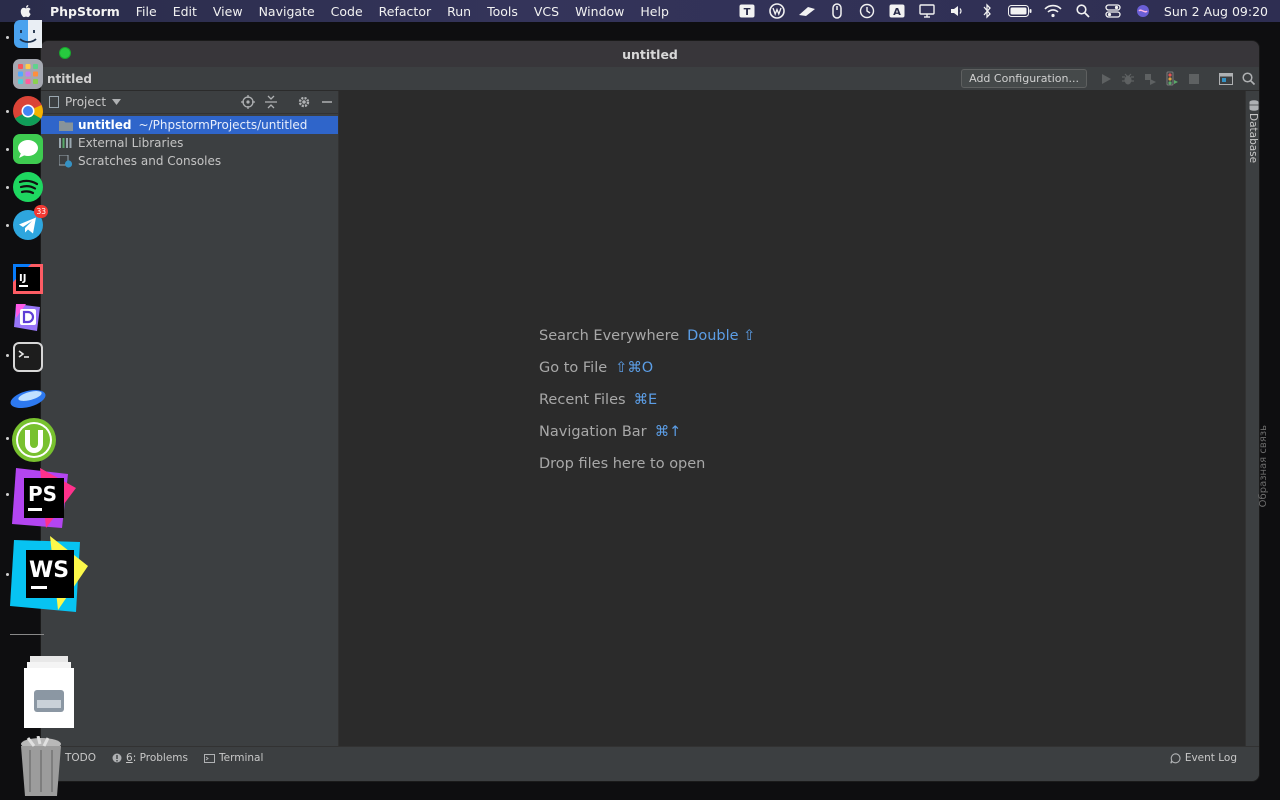 This screenshot has width=1280, height=800. I want to click on menu-view: View, so click(228, 11).